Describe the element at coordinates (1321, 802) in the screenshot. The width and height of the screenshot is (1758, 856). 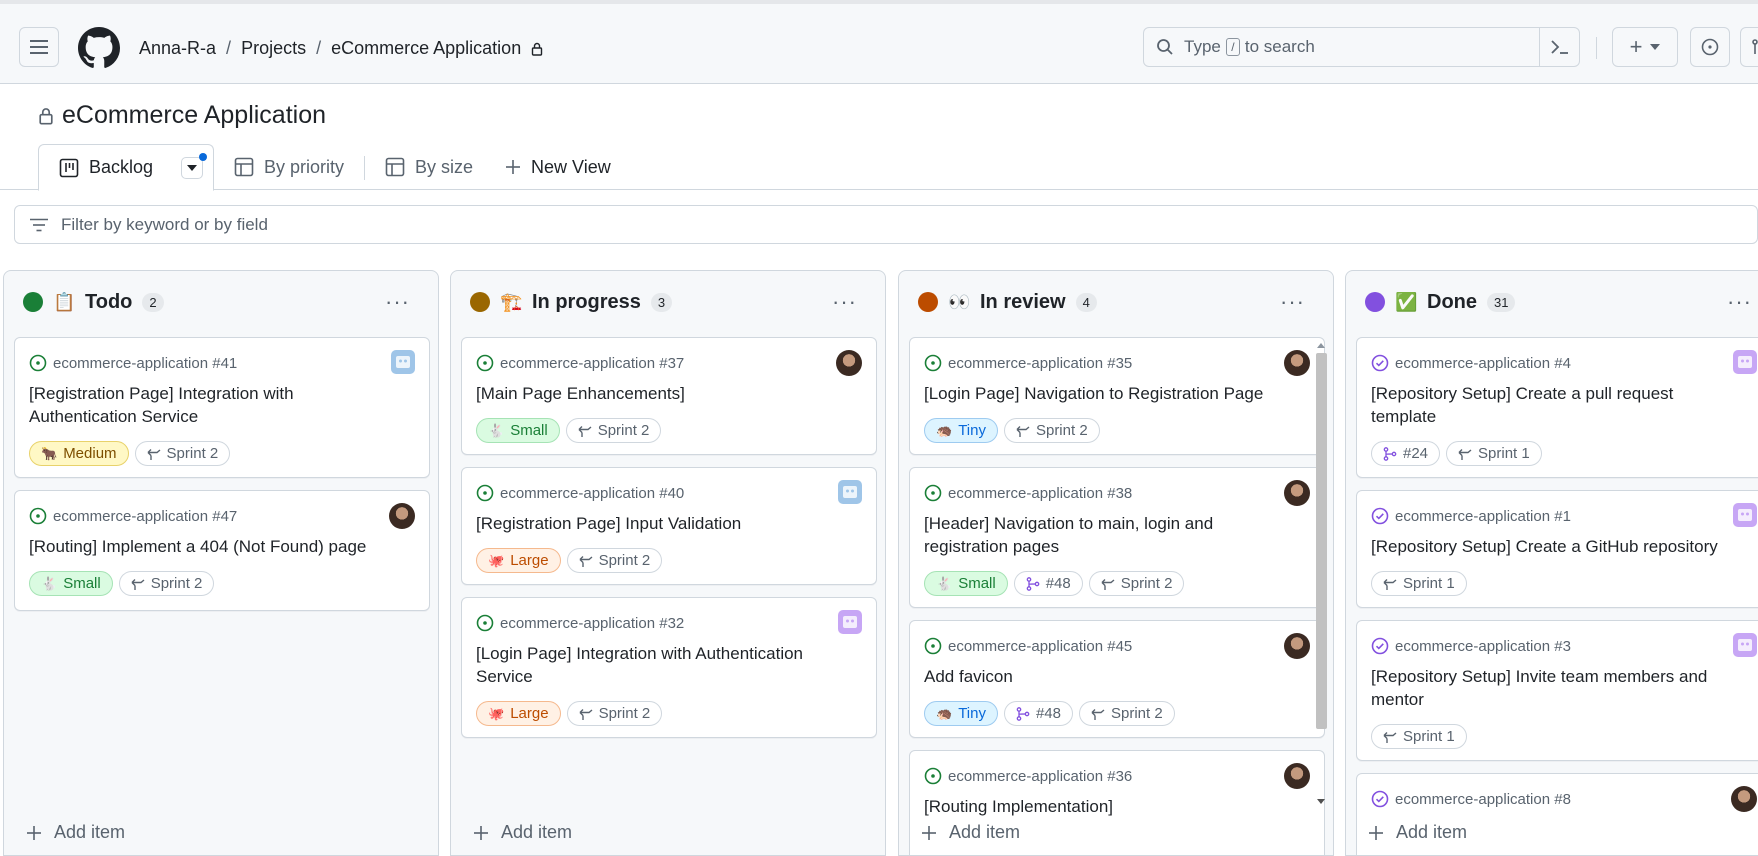
I see `scroll-down-arrow-icon` at that location.